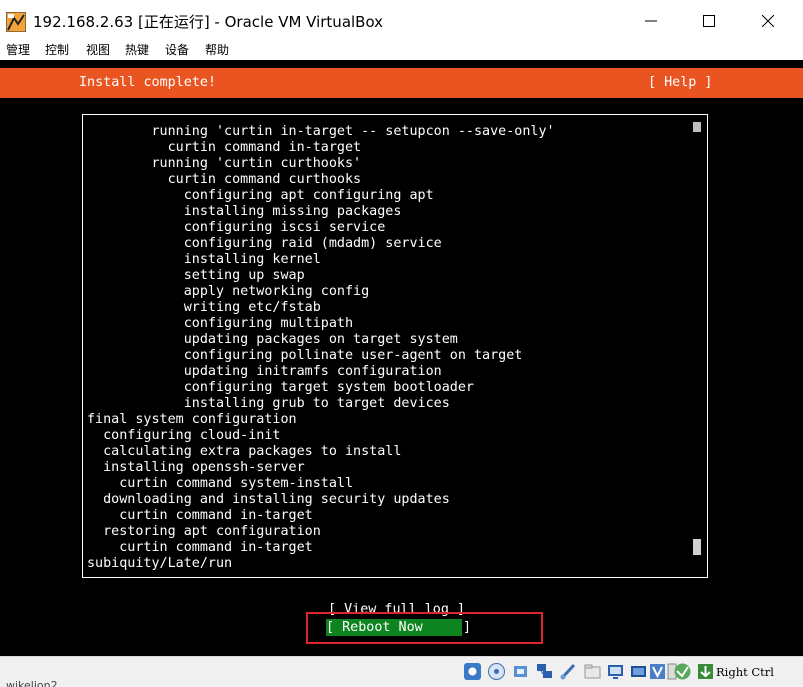 The height and width of the screenshot is (687, 803). I want to click on network-icon, so click(544, 671).